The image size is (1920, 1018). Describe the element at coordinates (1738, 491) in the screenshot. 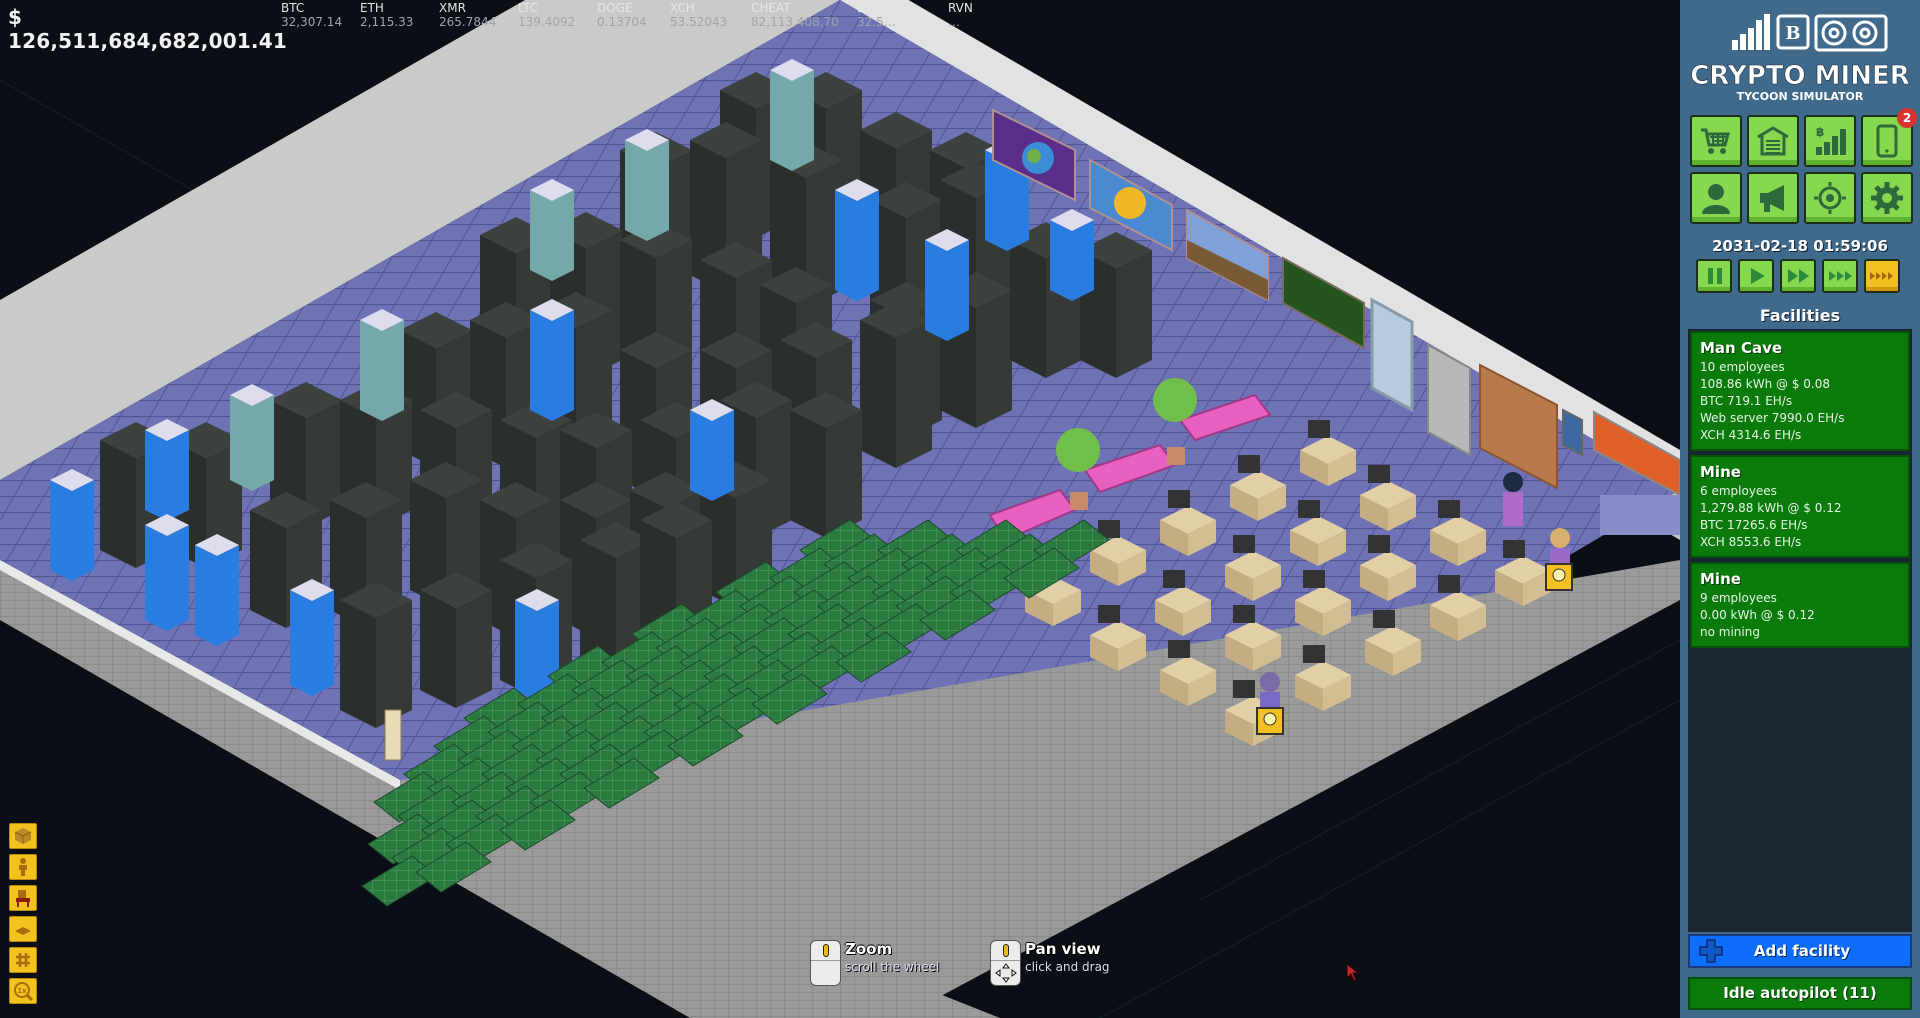

I see `facility-stat: 6 employees` at that location.